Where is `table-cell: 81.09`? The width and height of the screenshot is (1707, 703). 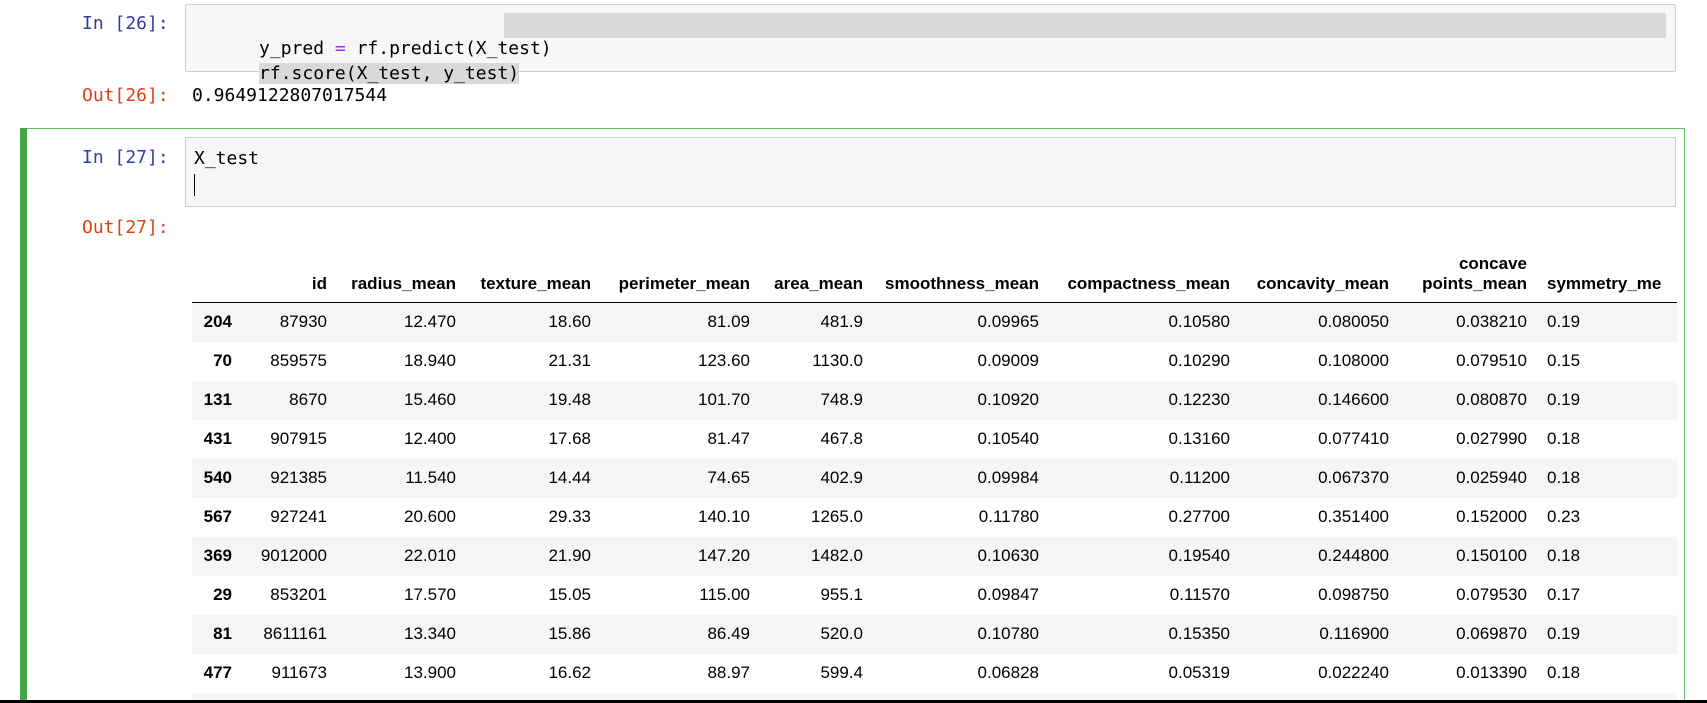 table-cell: 81.09 is located at coordinates (728, 322).